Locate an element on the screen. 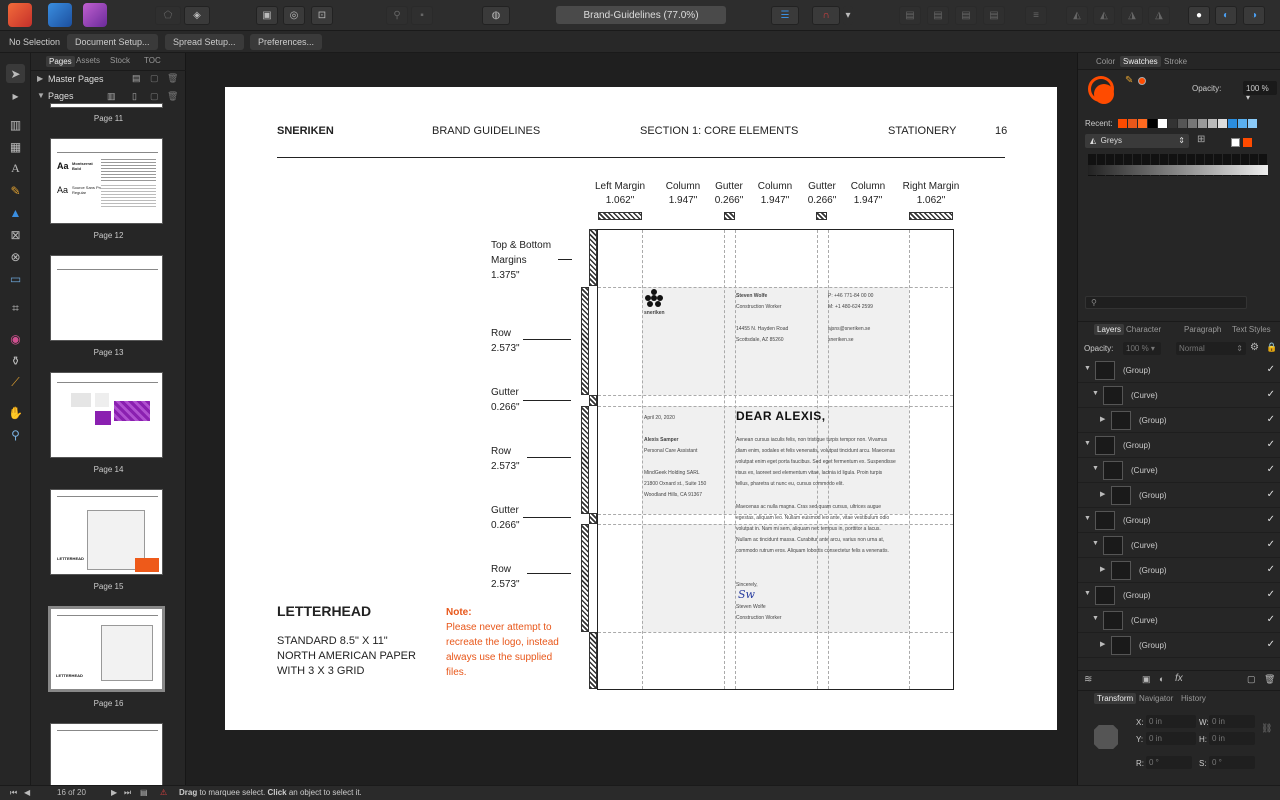 The image size is (1280, 800). opacity-field: 100 % ▾ is located at coordinates (1260, 91).